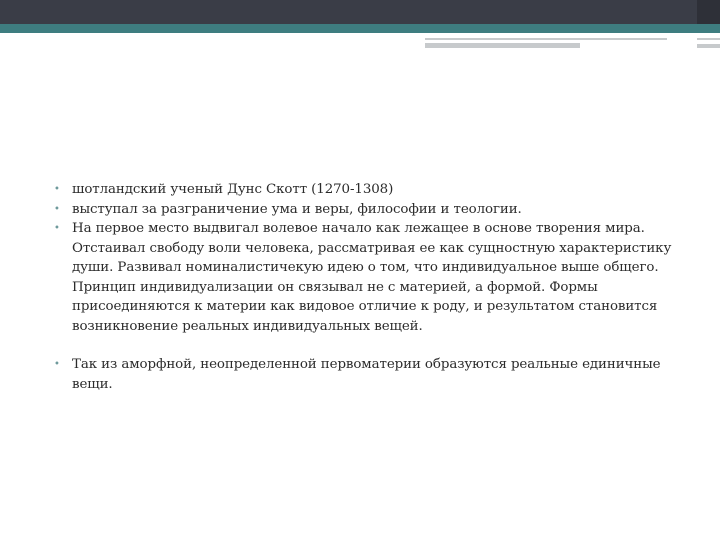 This screenshot has width=720, height=540. I want to click on decorative-line-right-thick, so click(708, 46).